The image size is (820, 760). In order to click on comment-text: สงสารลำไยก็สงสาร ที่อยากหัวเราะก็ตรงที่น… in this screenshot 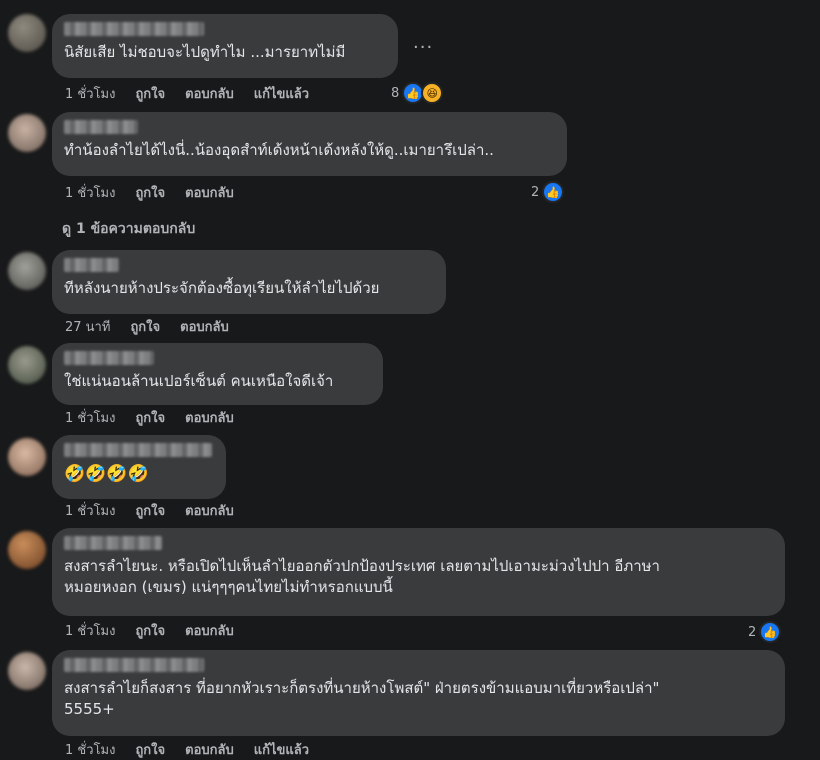, I will do `click(362, 698)`.